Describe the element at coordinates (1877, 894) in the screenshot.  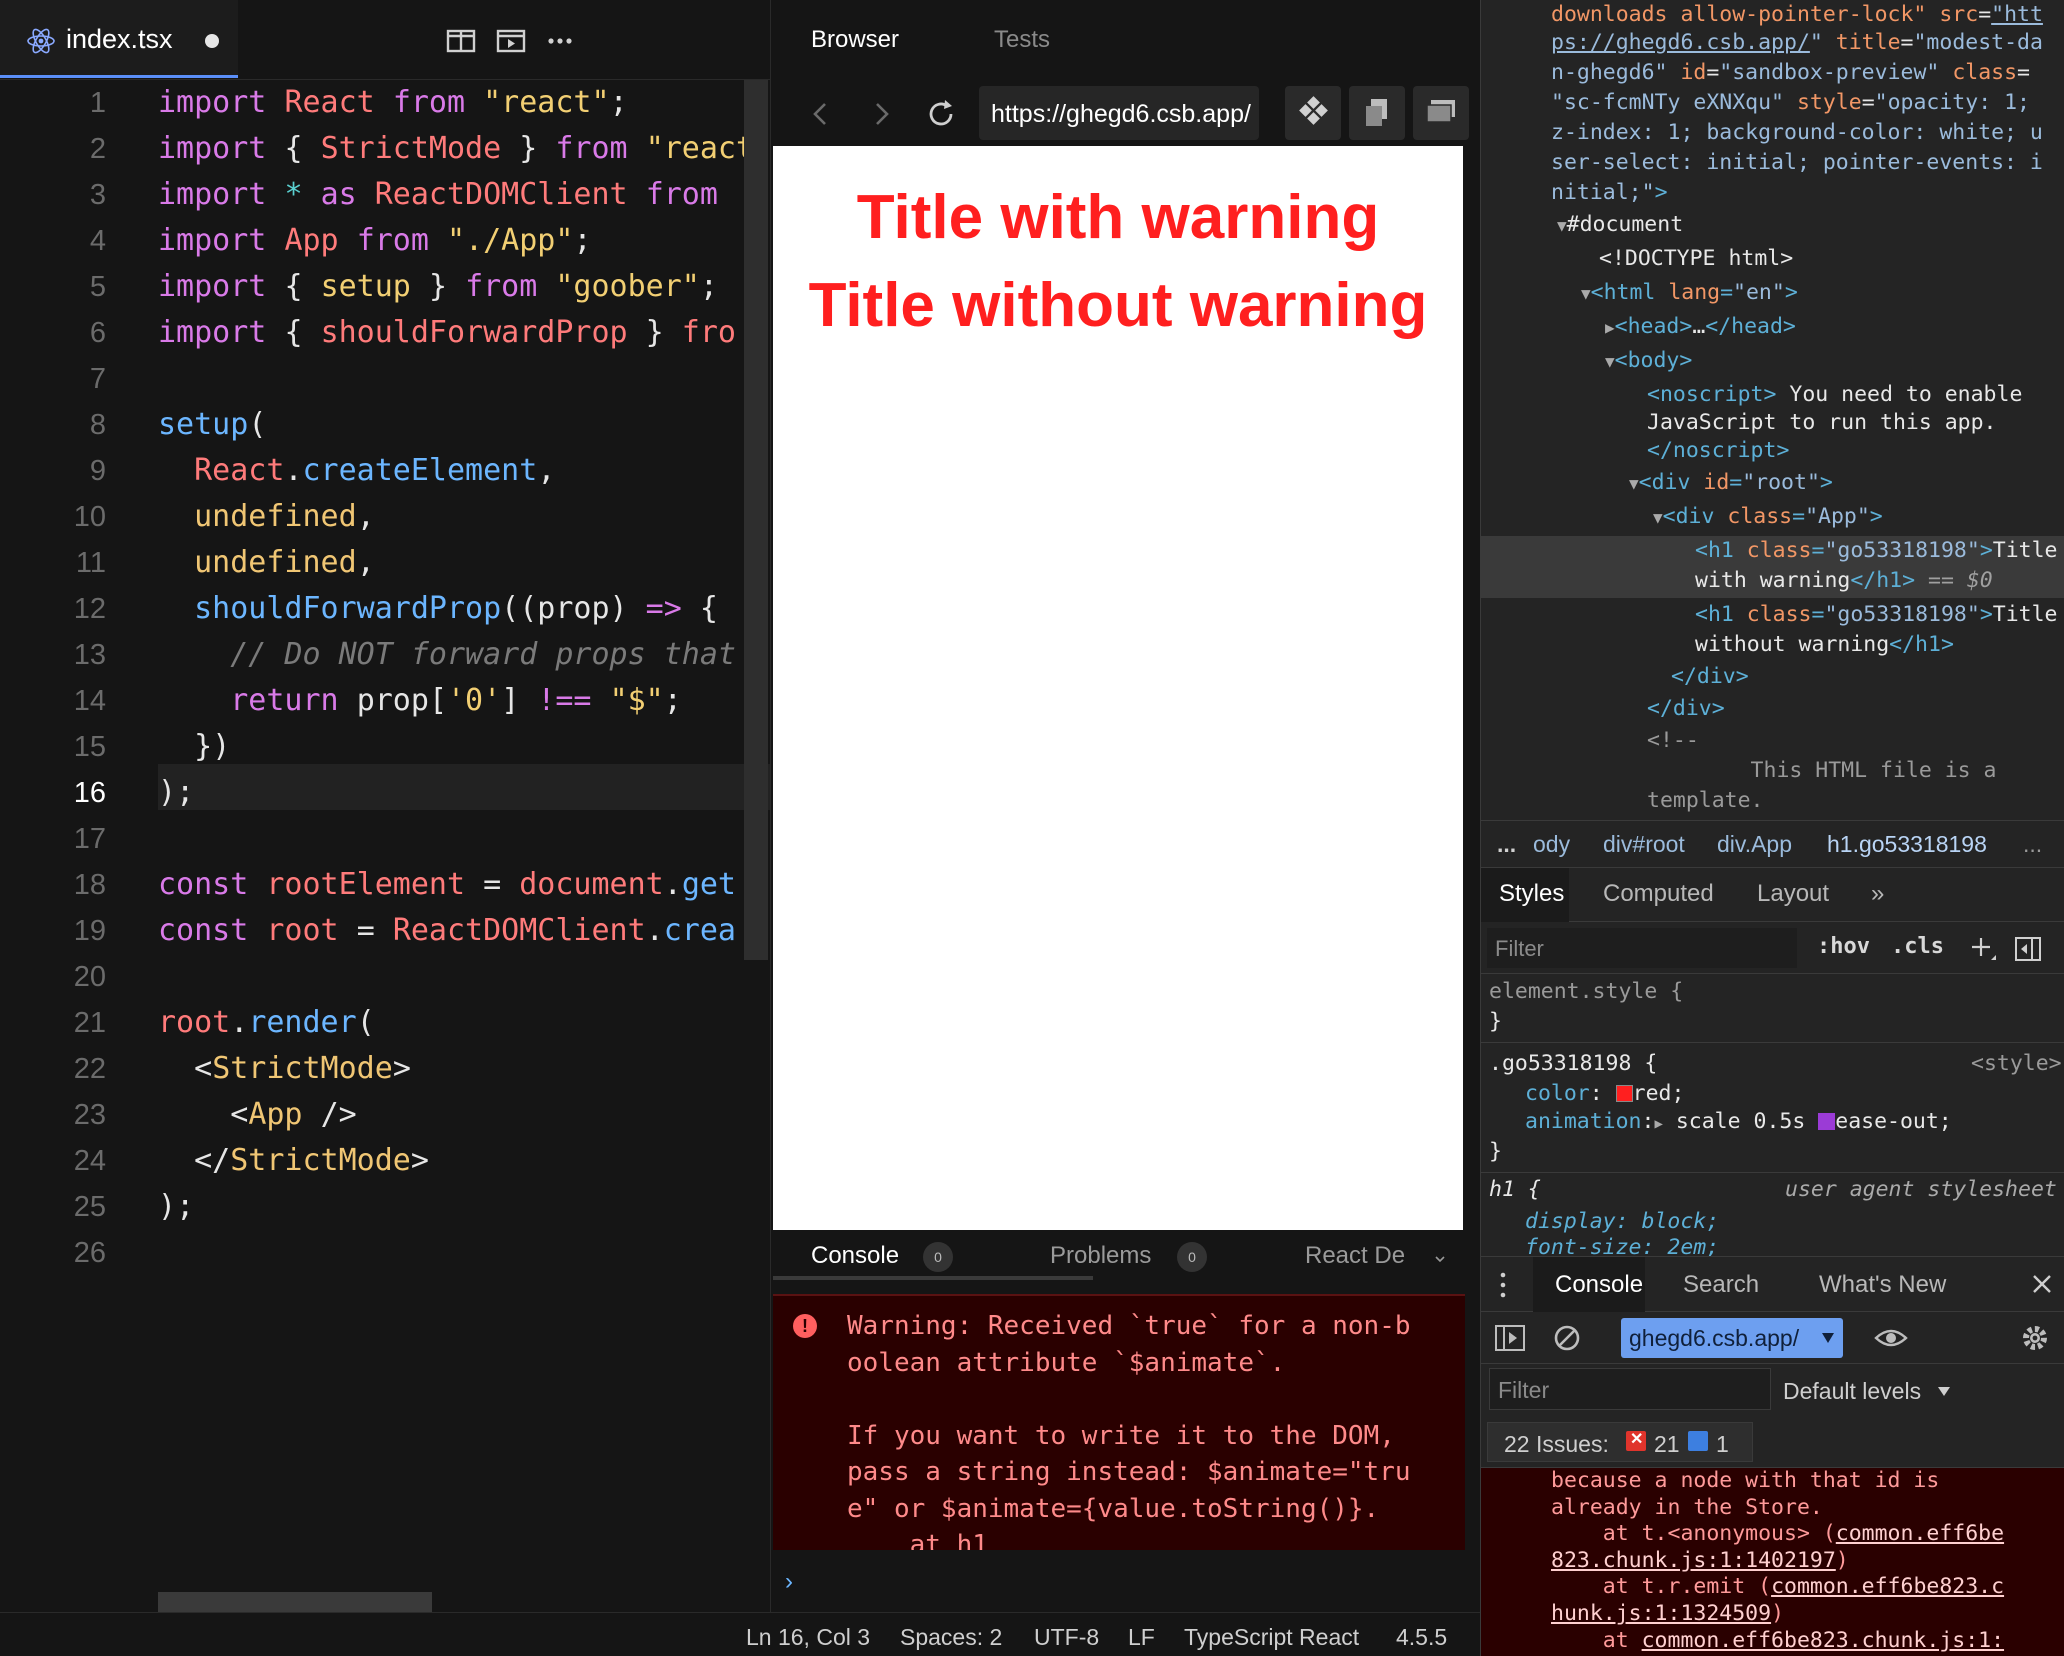
I see `more-tabs-icon: »` at that location.